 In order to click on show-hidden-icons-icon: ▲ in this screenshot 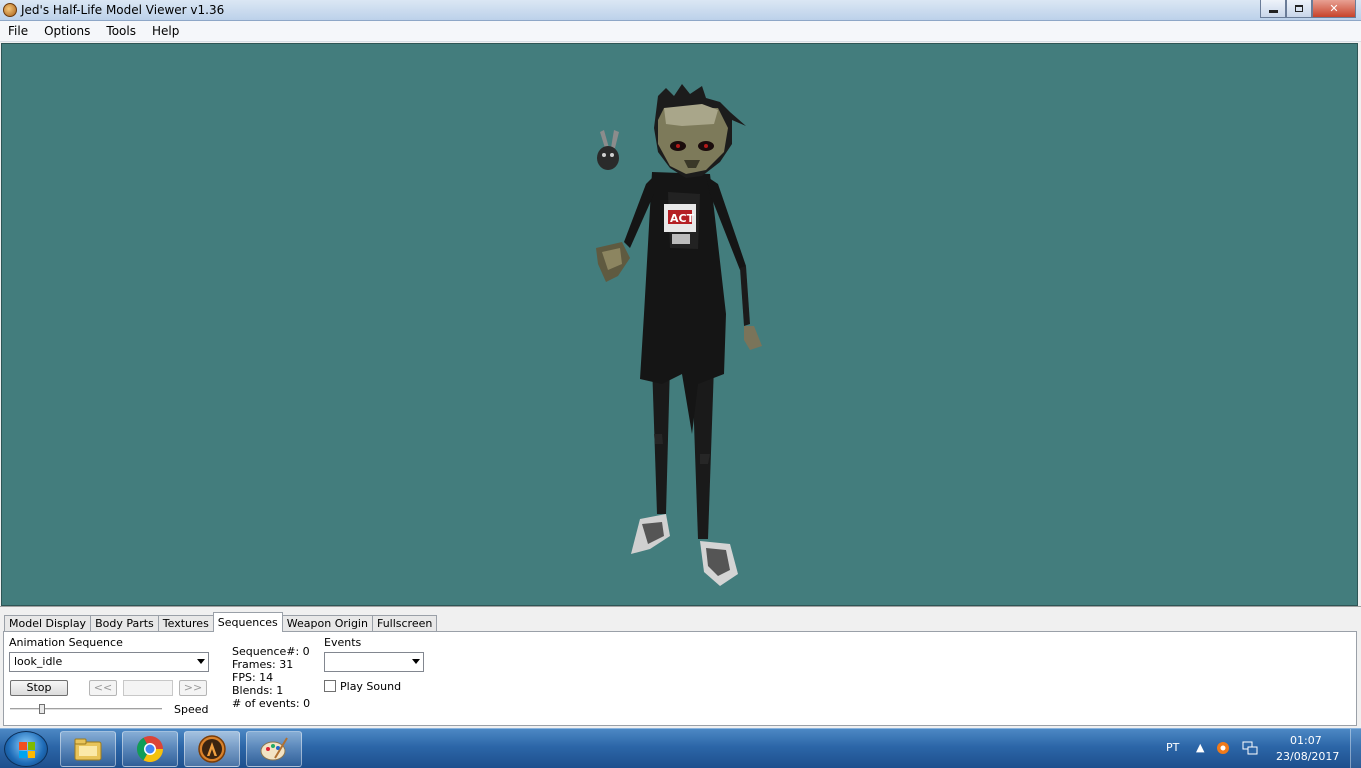, I will do `click(1200, 747)`.